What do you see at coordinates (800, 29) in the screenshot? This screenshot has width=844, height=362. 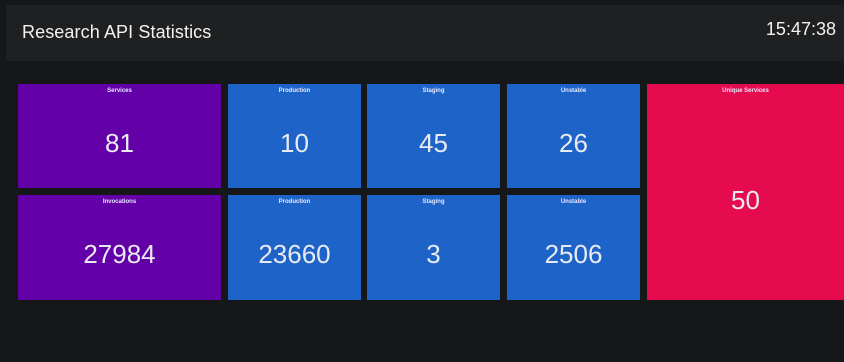 I see `clock: 15:47:38` at bounding box center [800, 29].